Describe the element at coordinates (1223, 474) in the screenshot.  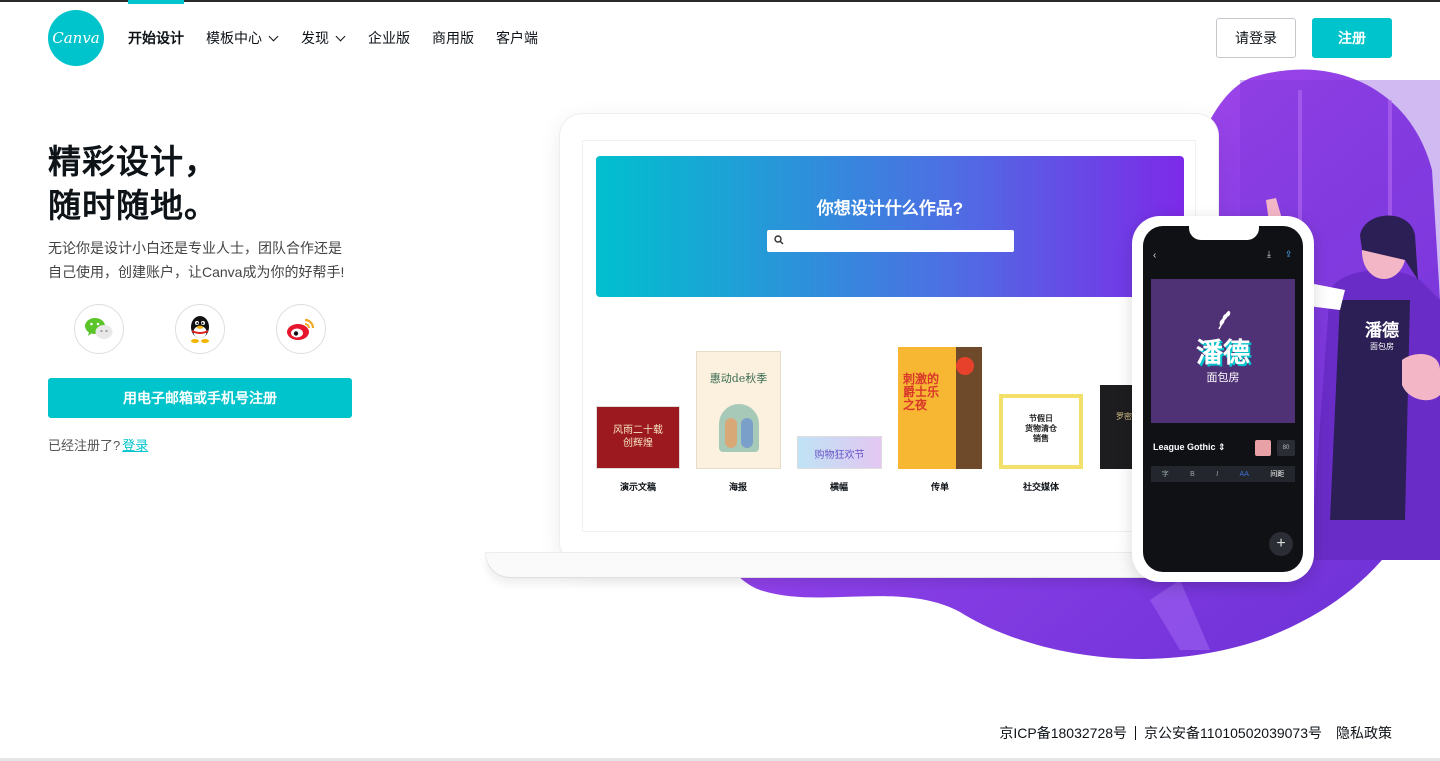
I see `text-toolbar: 字 B I AA 间距` at that location.